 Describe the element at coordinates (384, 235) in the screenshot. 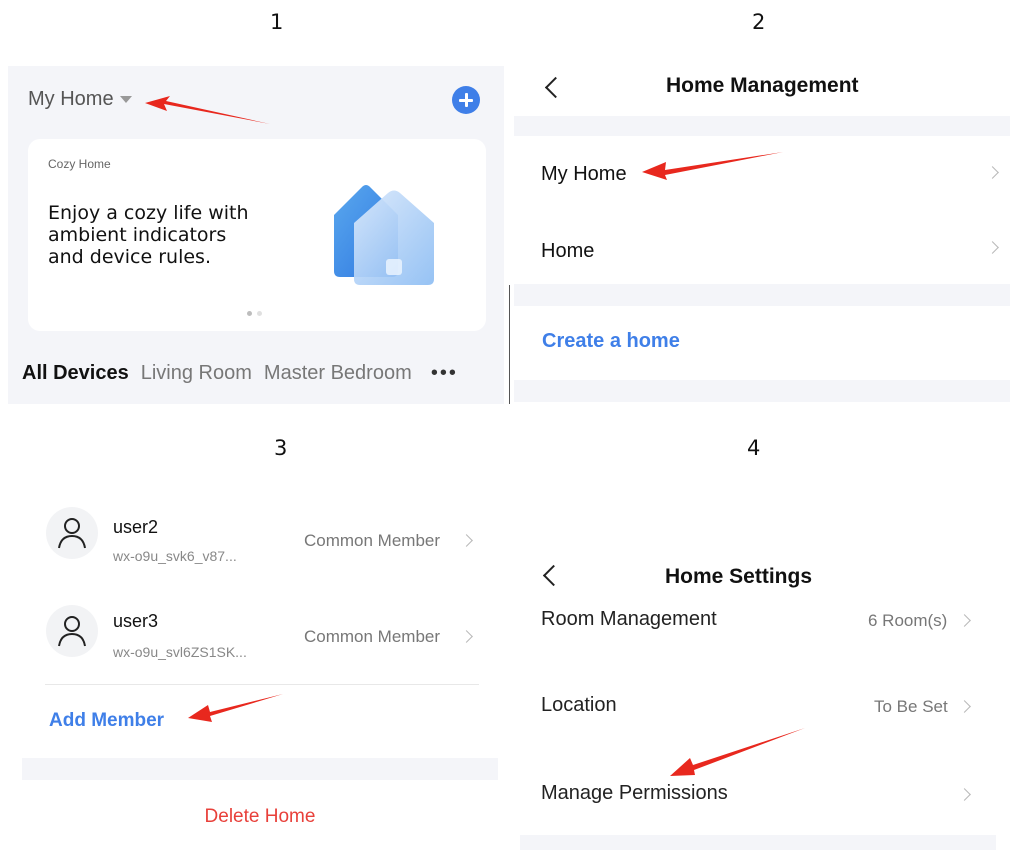

I see `house-illustration-icon` at that location.